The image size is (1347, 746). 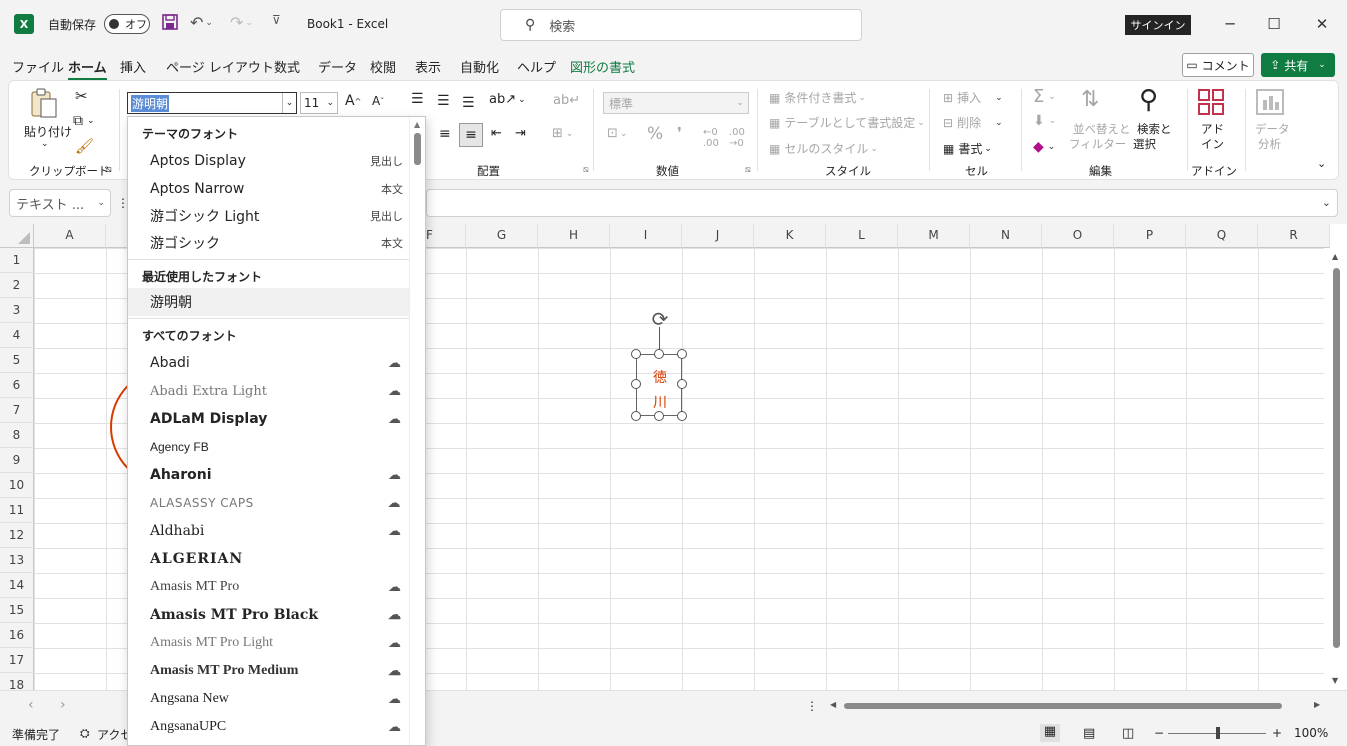 What do you see at coordinates (1222, 236) in the screenshot?
I see `column-header: Q` at bounding box center [1222, 236].